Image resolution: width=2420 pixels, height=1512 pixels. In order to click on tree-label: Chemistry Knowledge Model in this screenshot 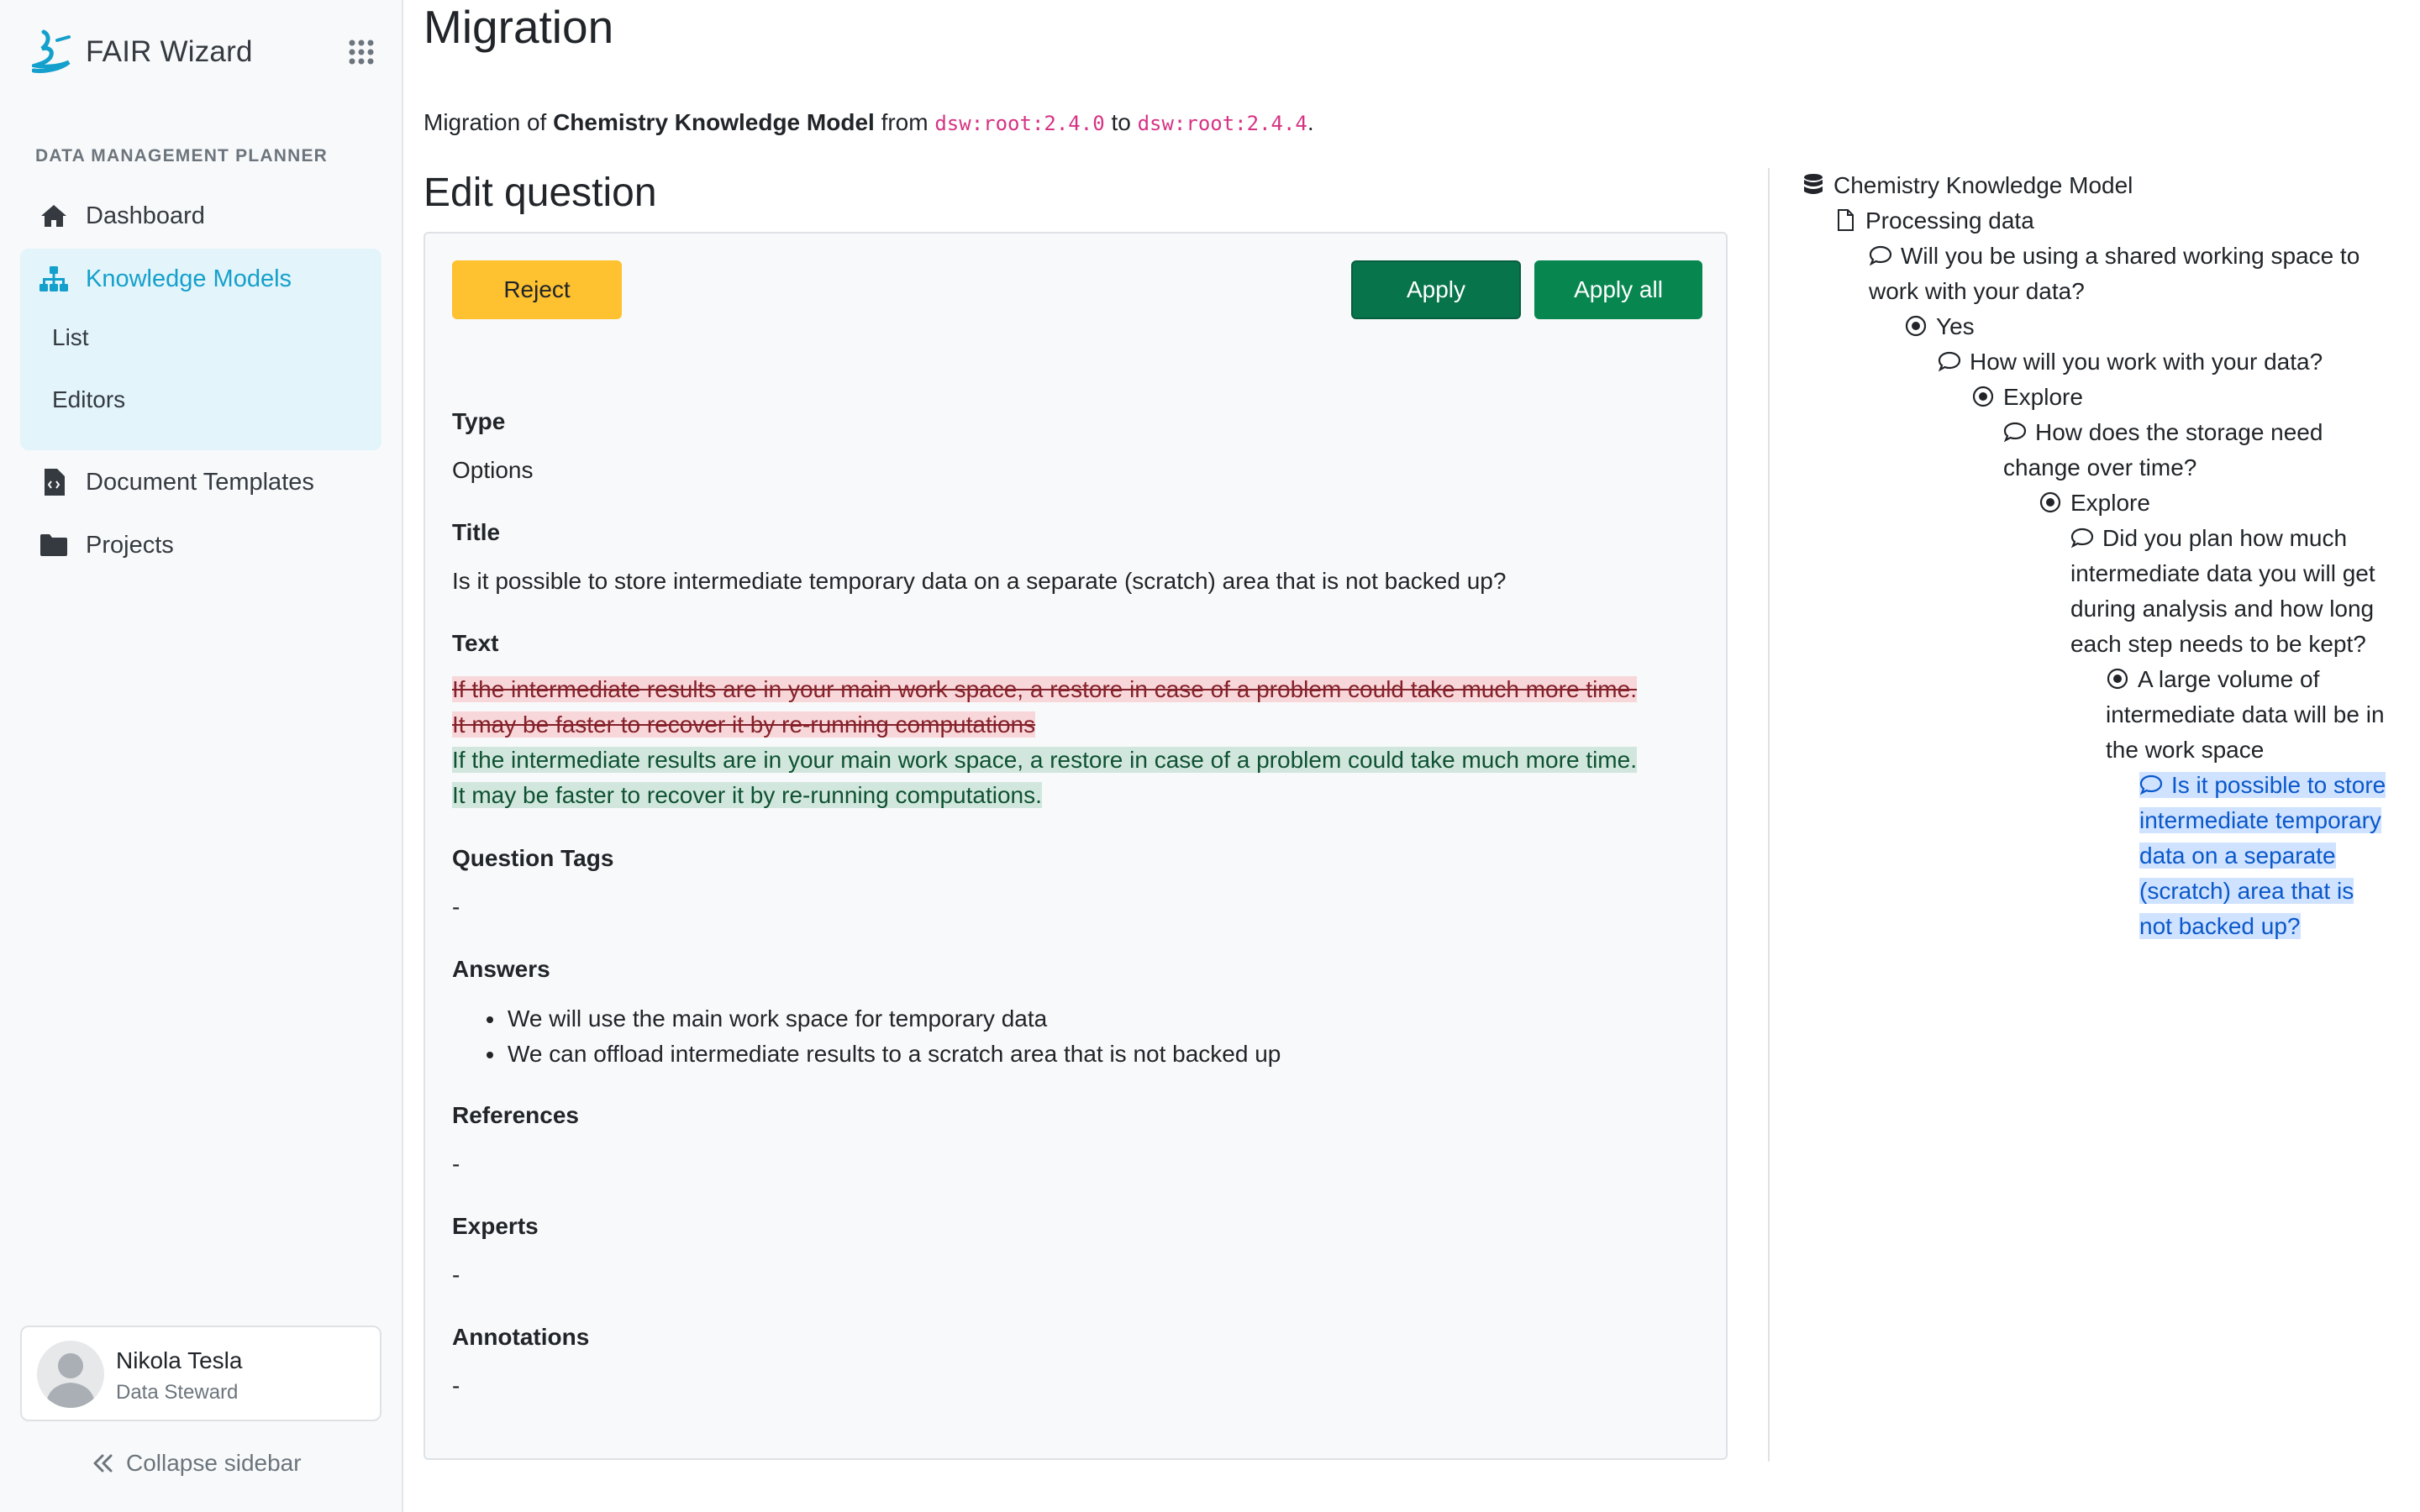, I will do `click(1983, 185)`.